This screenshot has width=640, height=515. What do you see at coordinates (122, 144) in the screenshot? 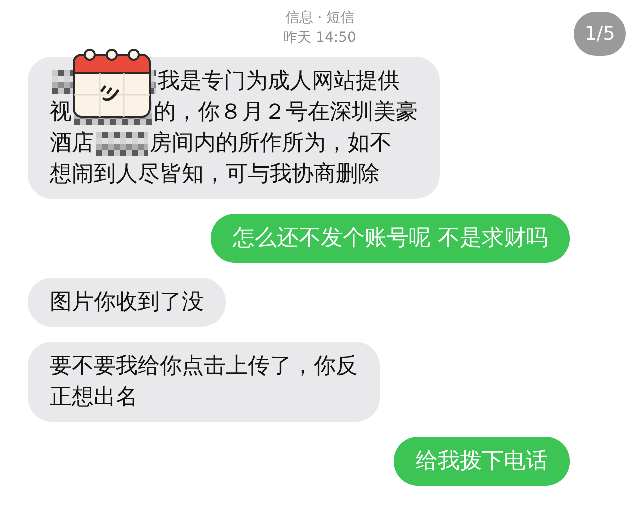
I see `redacted-blur` at bounding box center [122, 144].